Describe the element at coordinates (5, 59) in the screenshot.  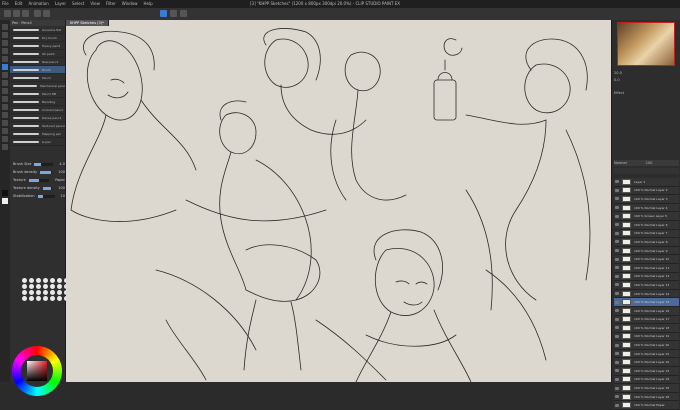
I see `eyedropper-icon` at that location.